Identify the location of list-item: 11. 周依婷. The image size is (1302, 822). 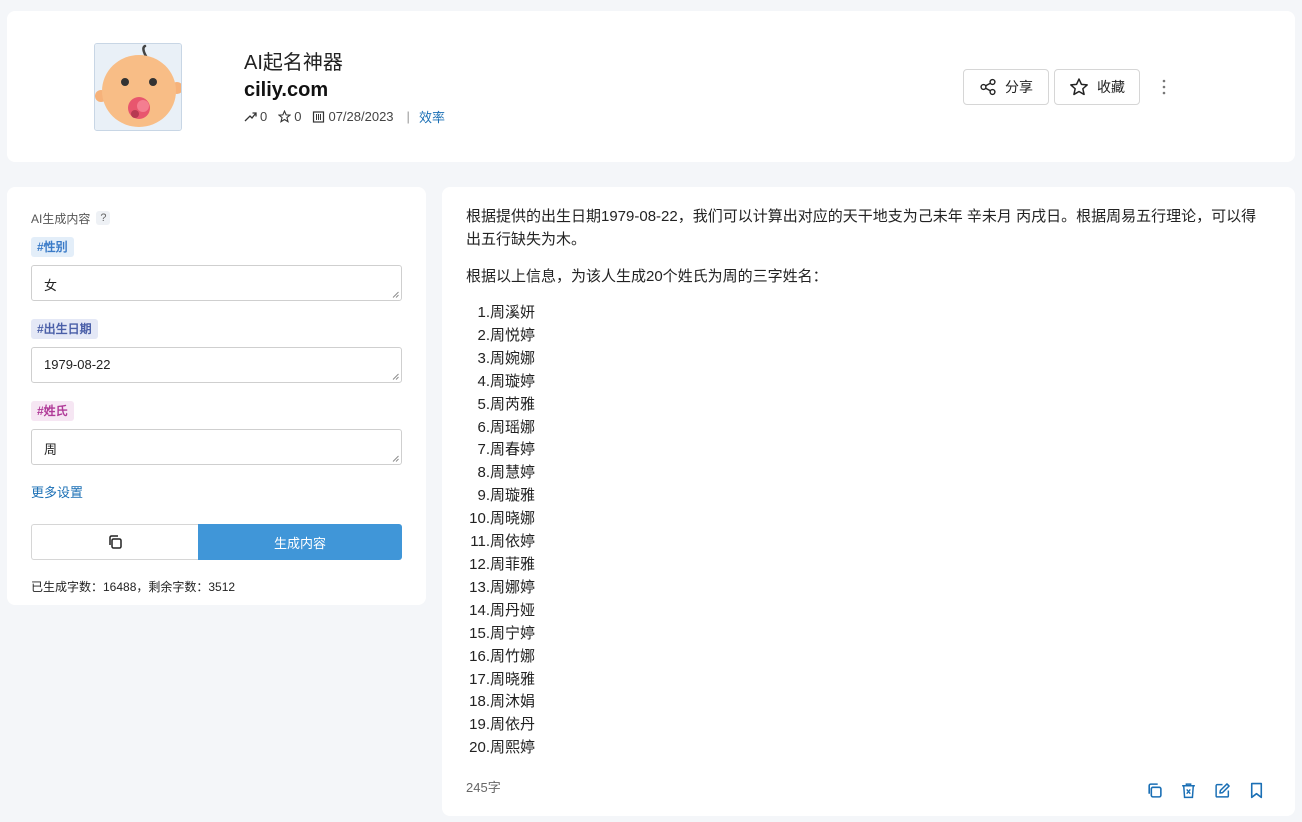
(503, 542).